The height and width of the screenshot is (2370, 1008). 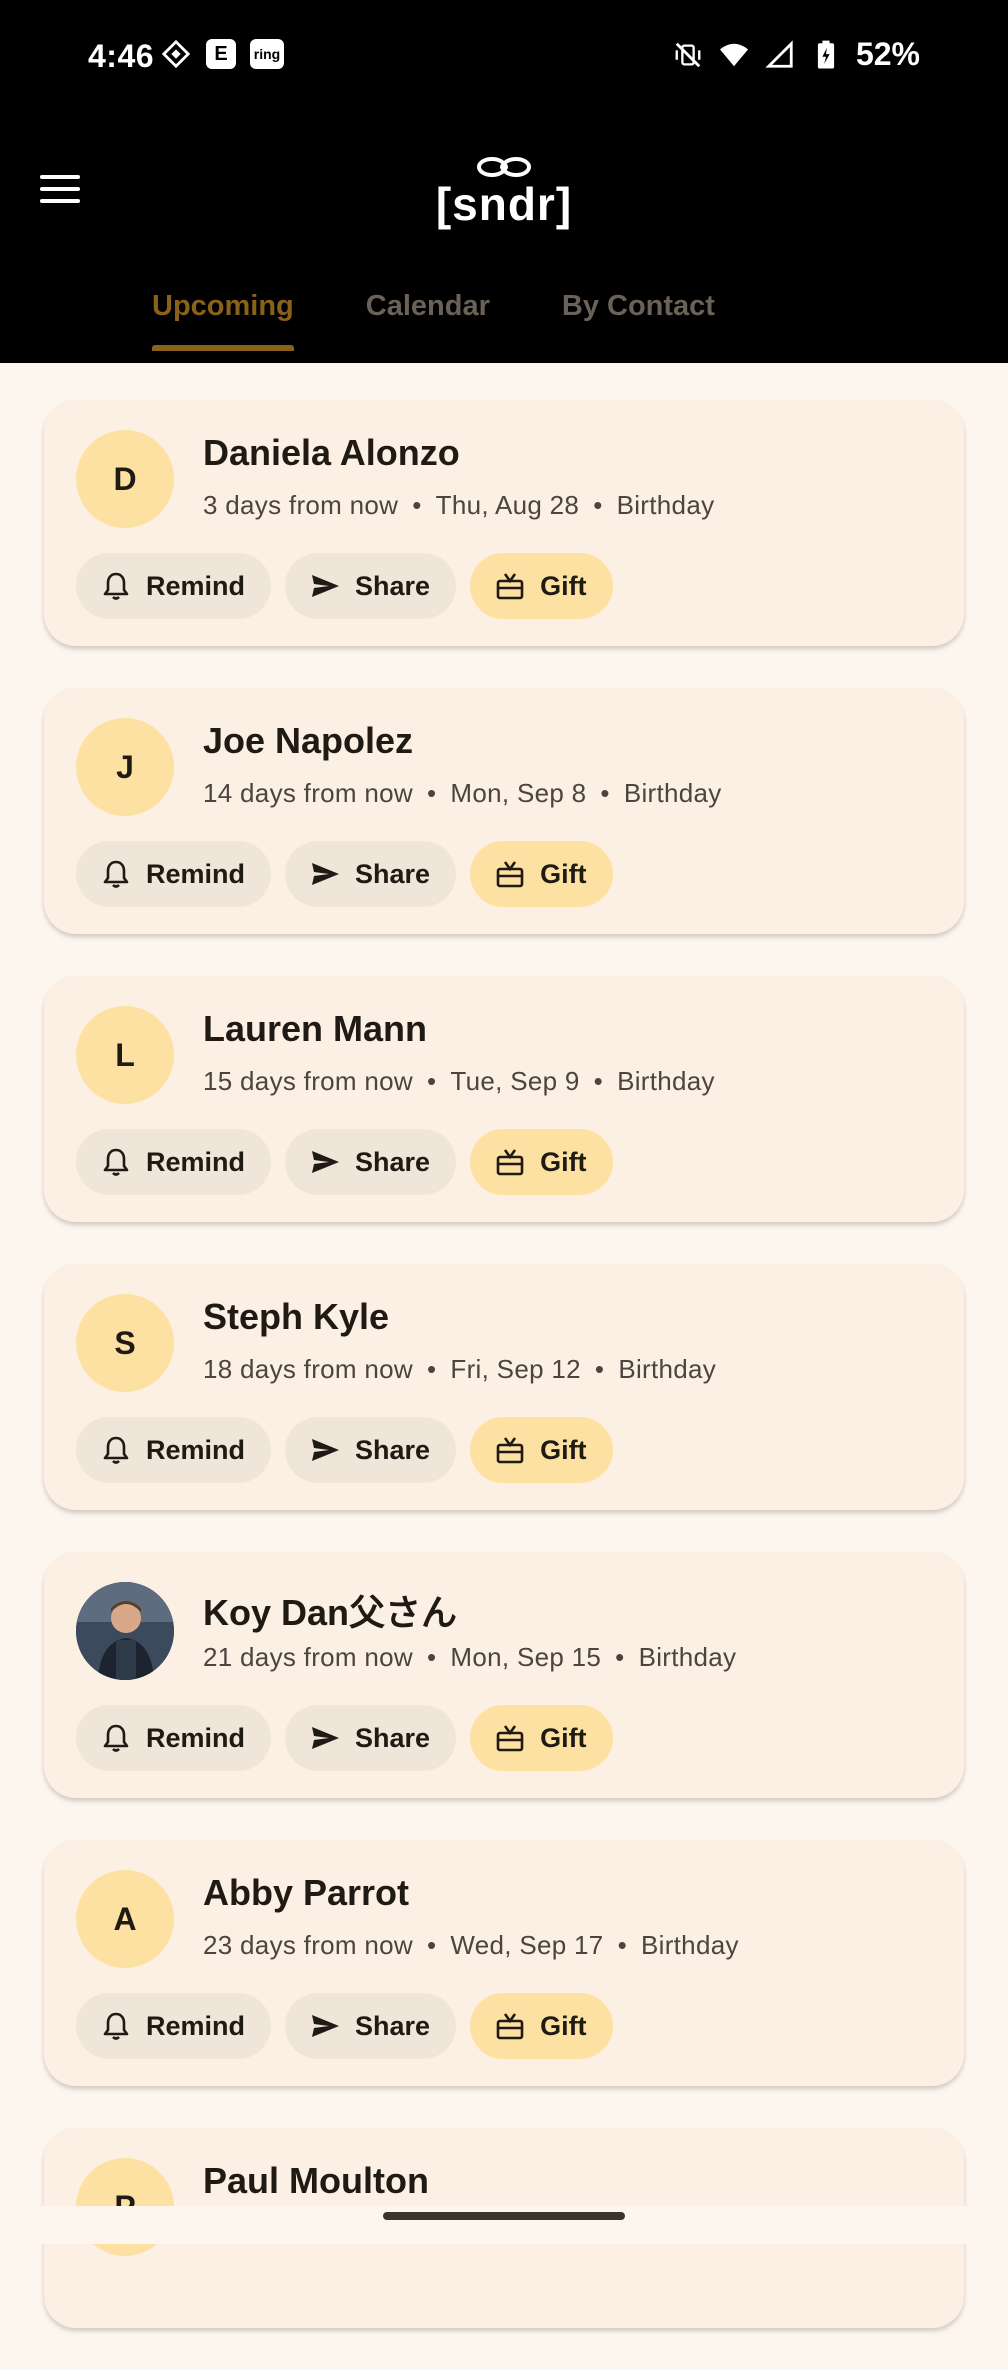 I want to click on contact-name: Daniela Alonzo, so click(x=331, y=452).